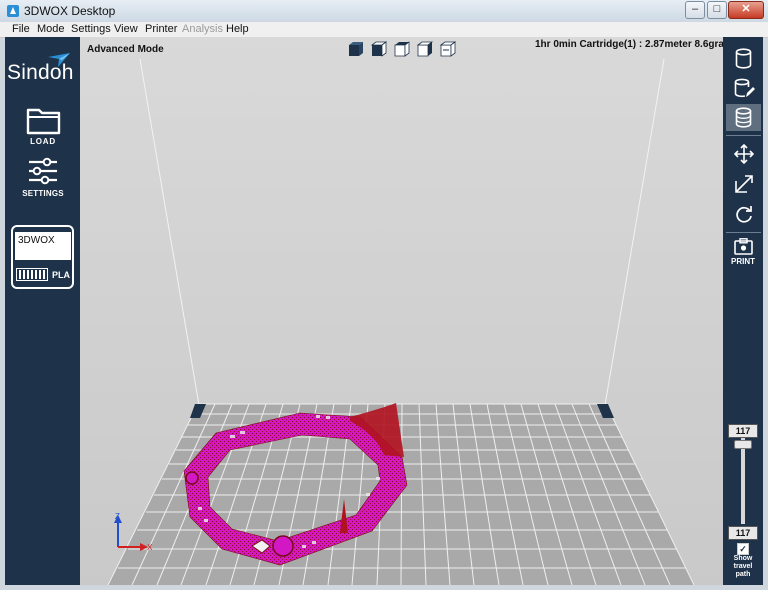 The width and height of the screenshot is (768, 590). I want to click on xray-view-button, so click(743, 88).